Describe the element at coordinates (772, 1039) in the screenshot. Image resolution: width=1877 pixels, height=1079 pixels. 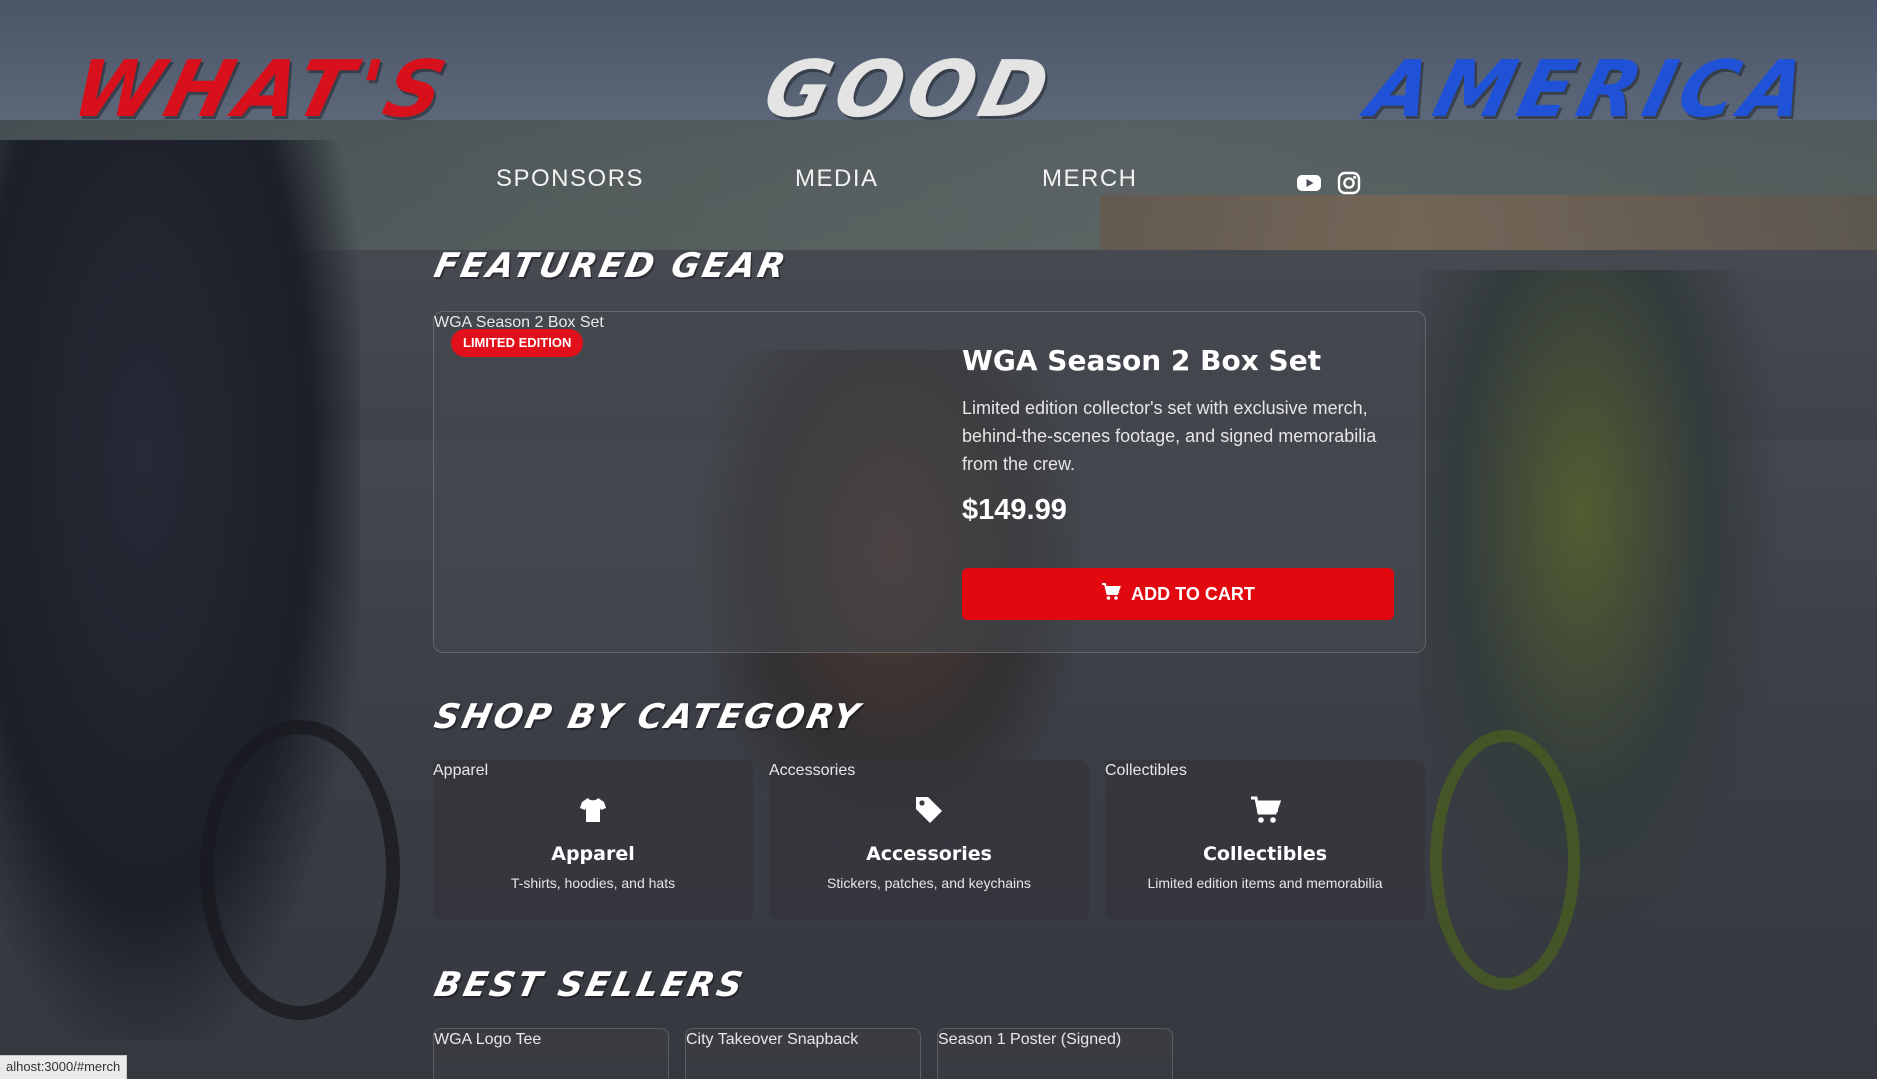
I see `product-image: City Takeover Snapback` at that location.